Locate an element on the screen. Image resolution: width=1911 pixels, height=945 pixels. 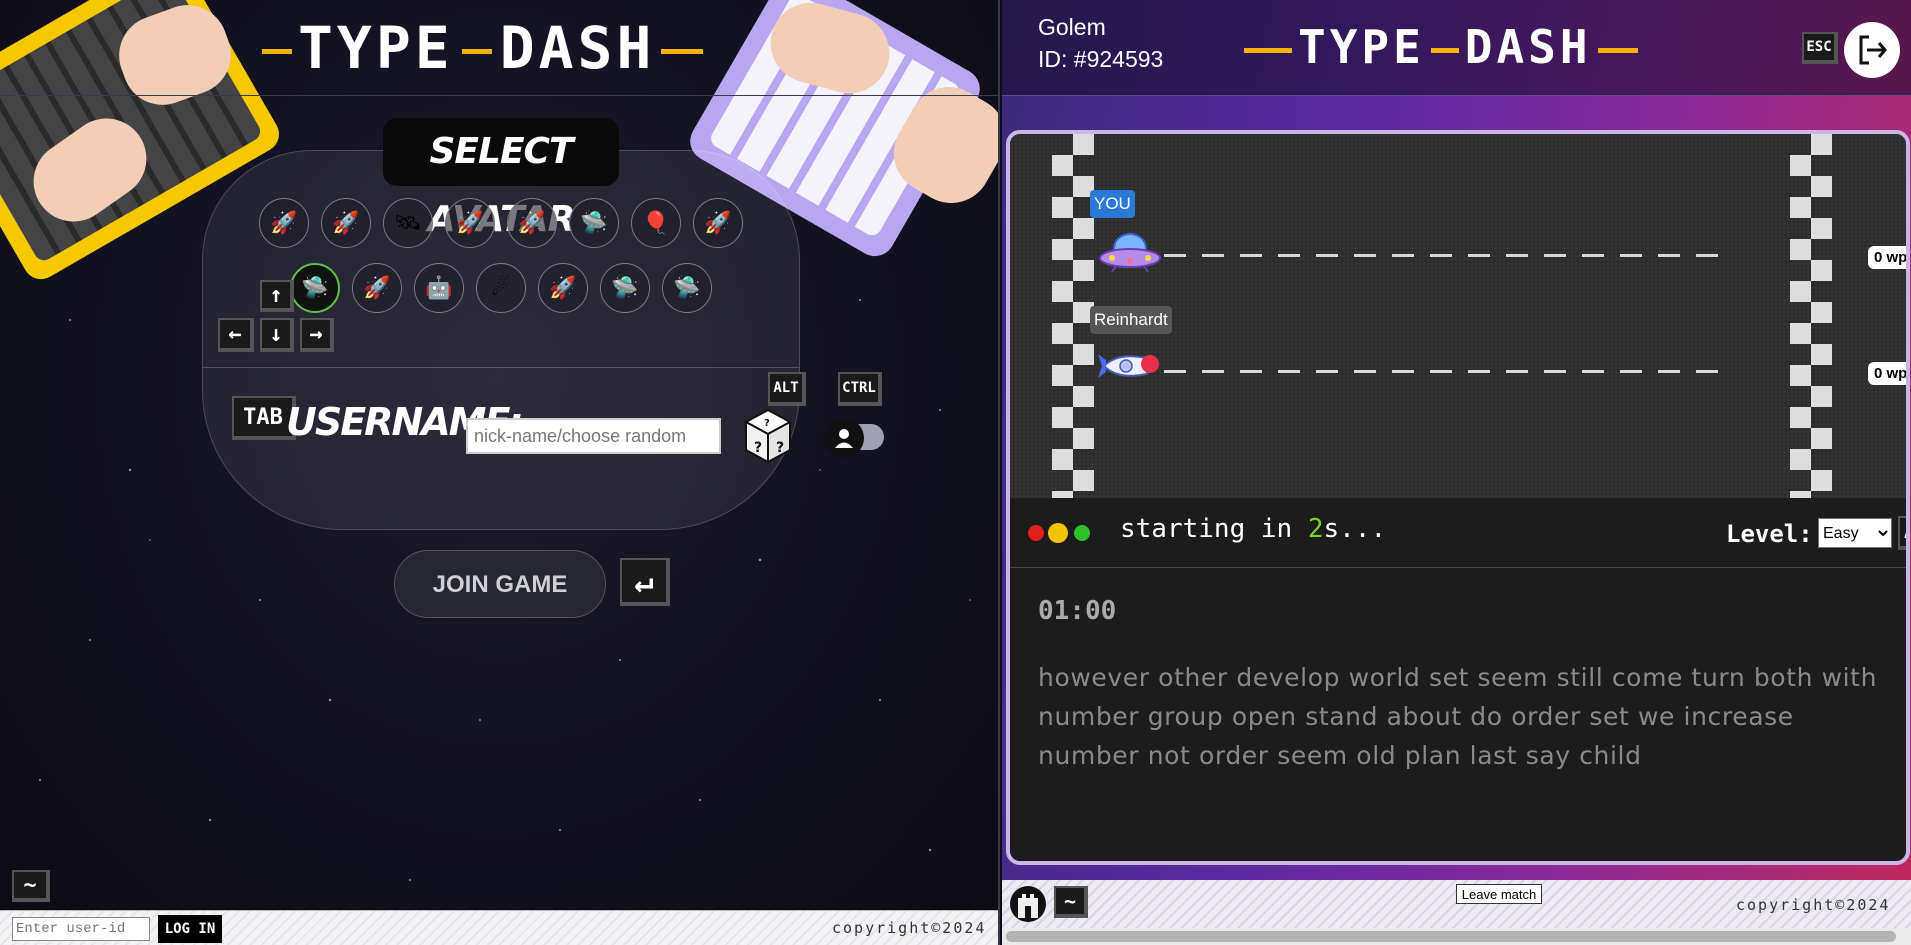
username-input is located at coordinates (593, 436).